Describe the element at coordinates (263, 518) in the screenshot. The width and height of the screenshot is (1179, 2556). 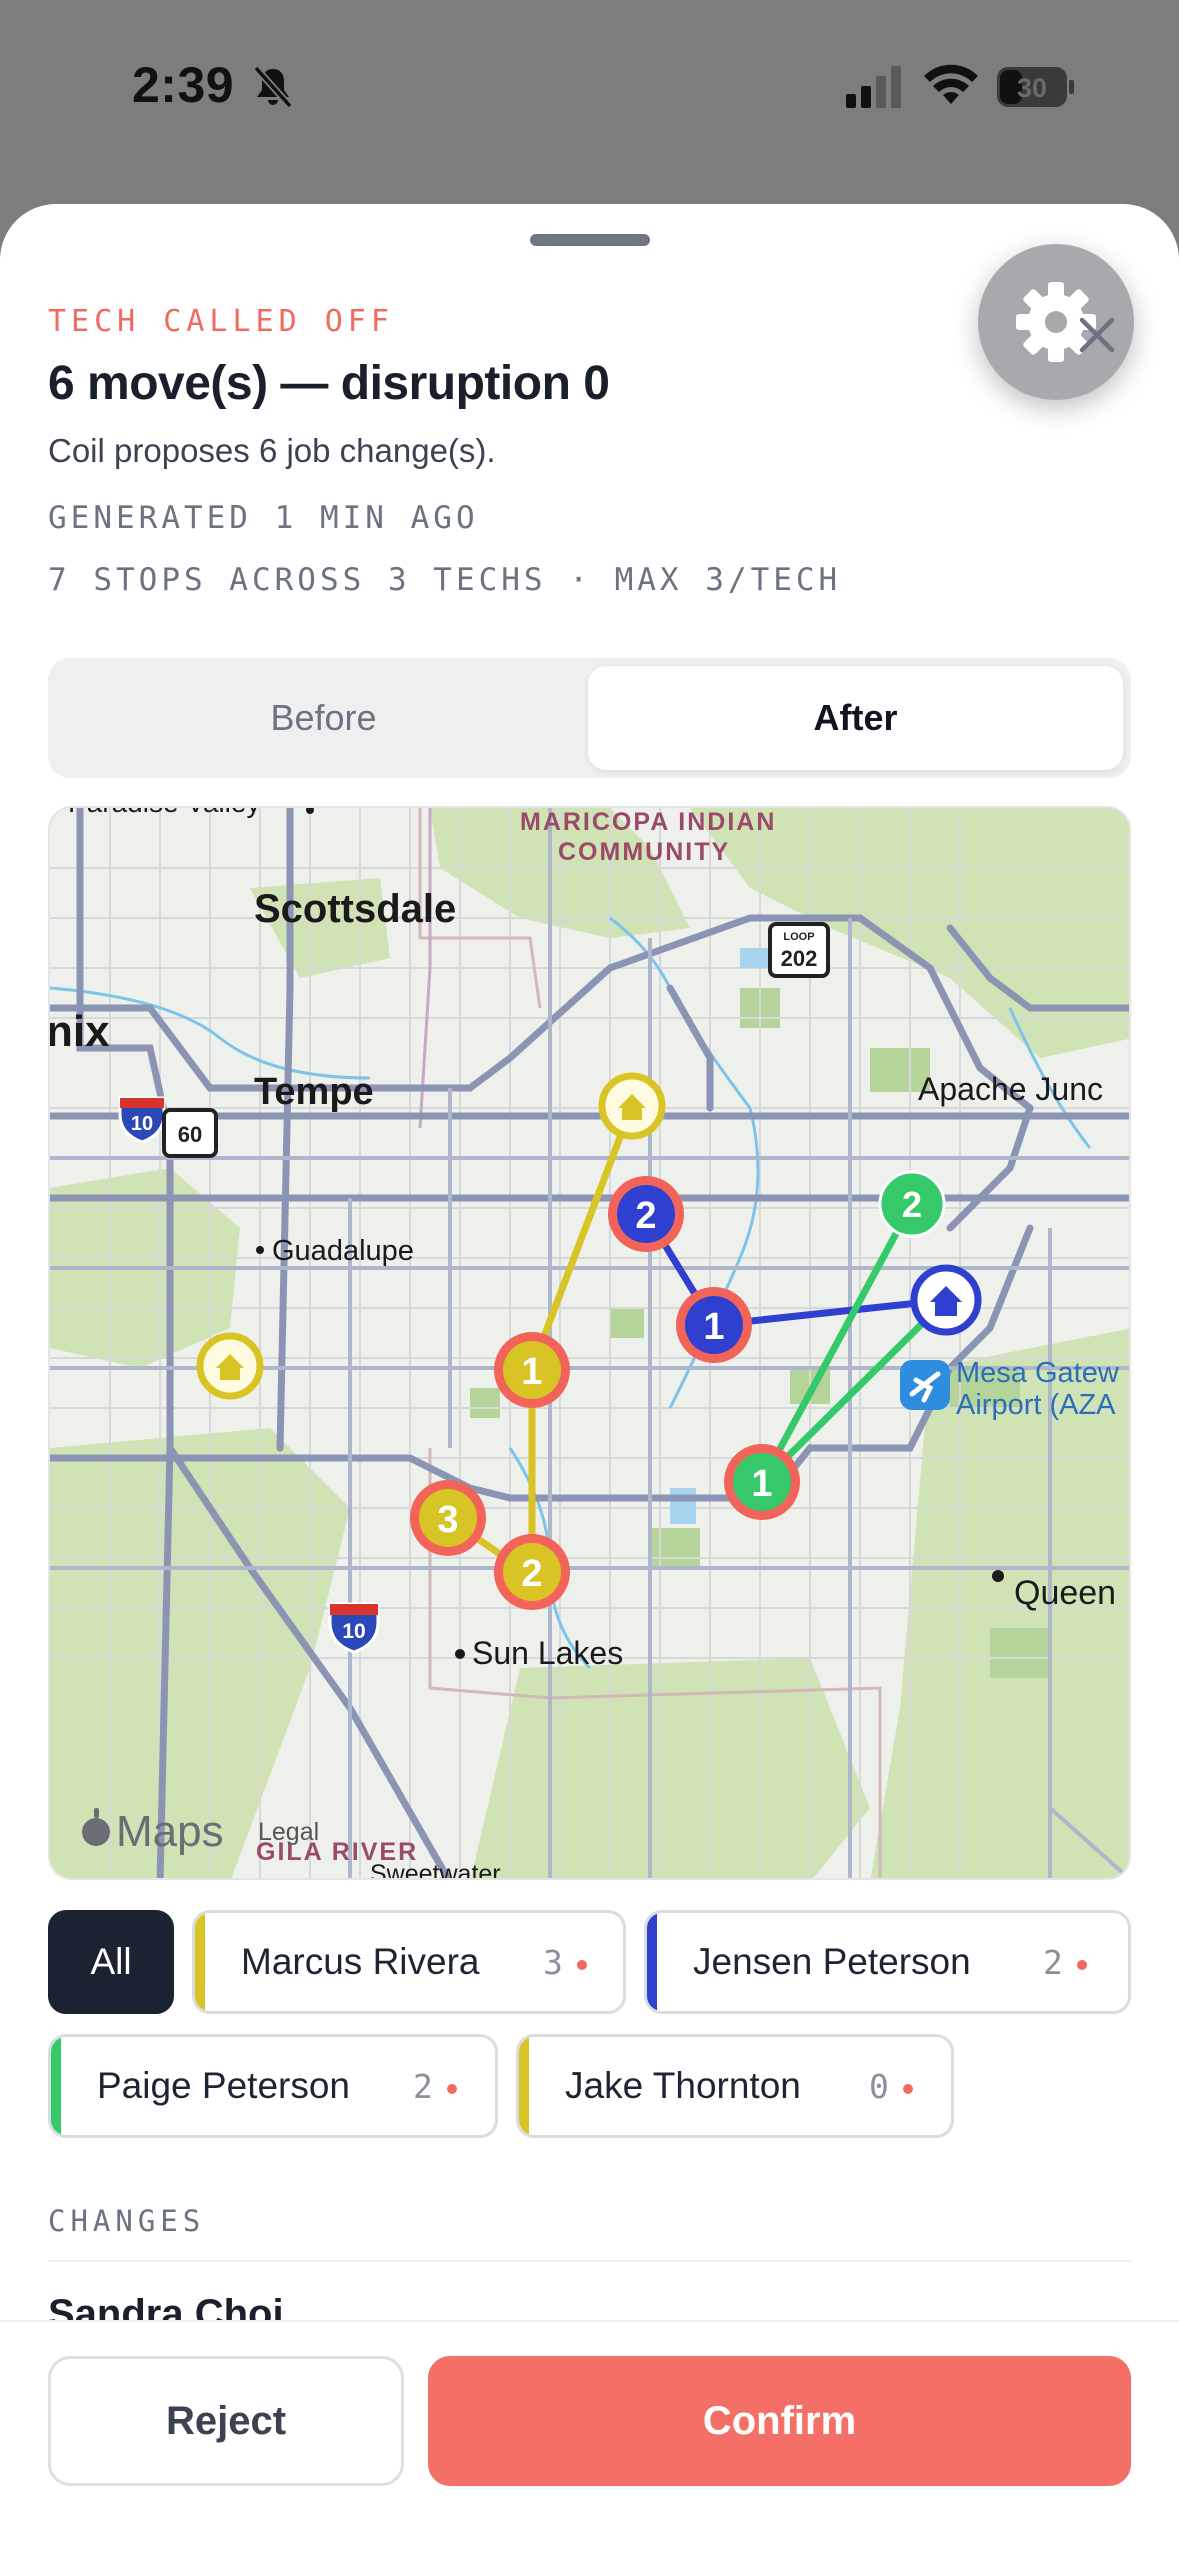
I see `generated-time: GENERATED 1 MIN AGO` at that location.